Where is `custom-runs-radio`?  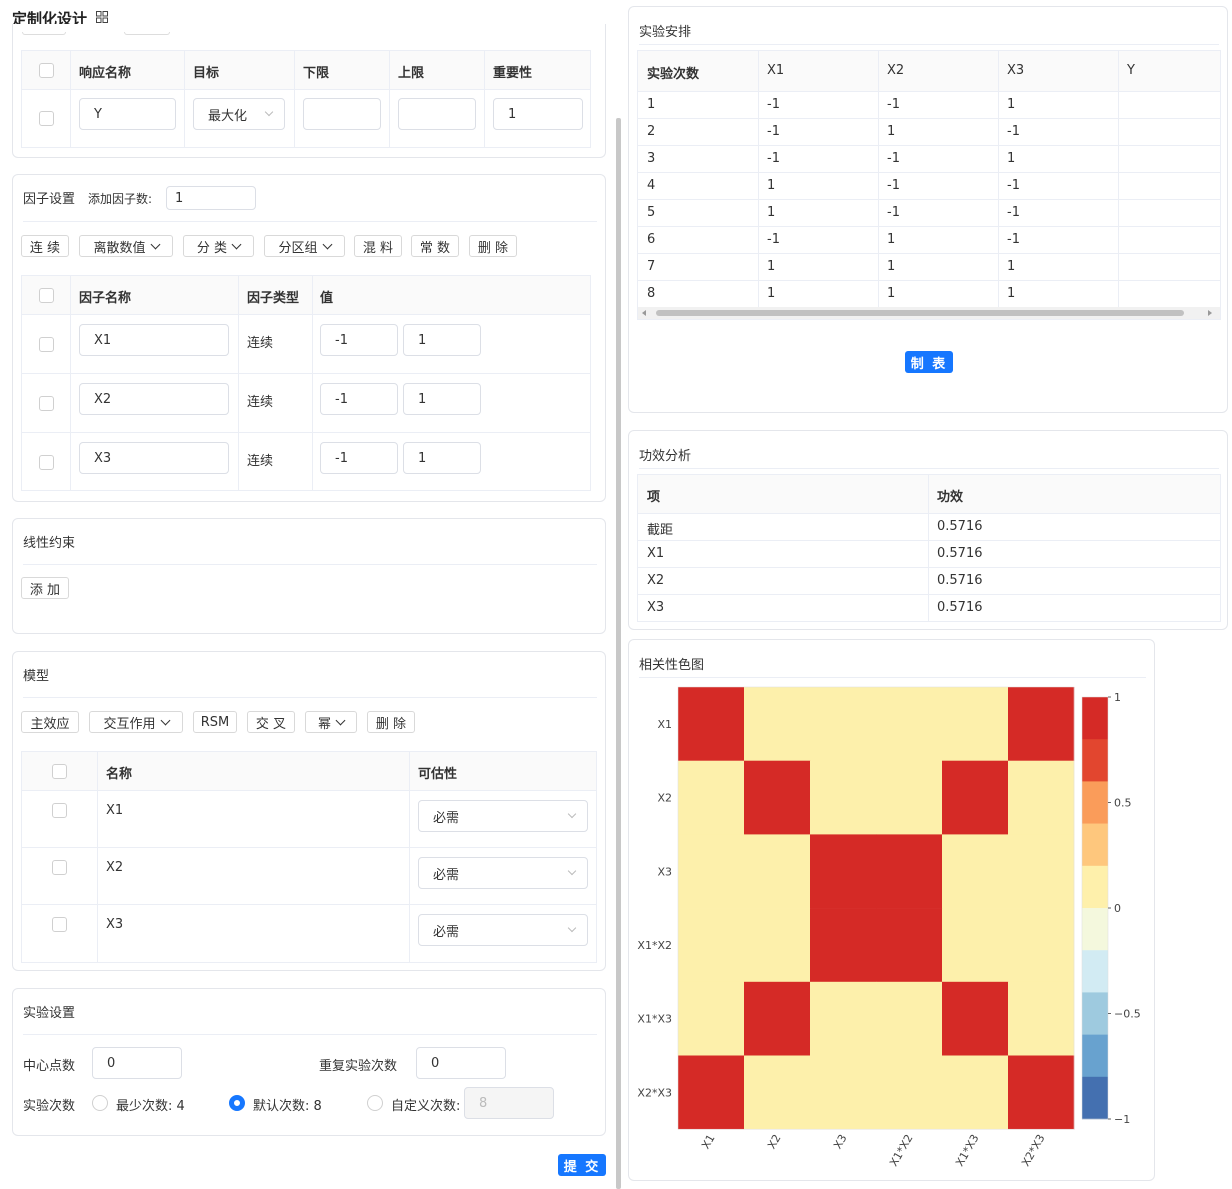 custom-runs-radio is located at coordinates (375, 1103).